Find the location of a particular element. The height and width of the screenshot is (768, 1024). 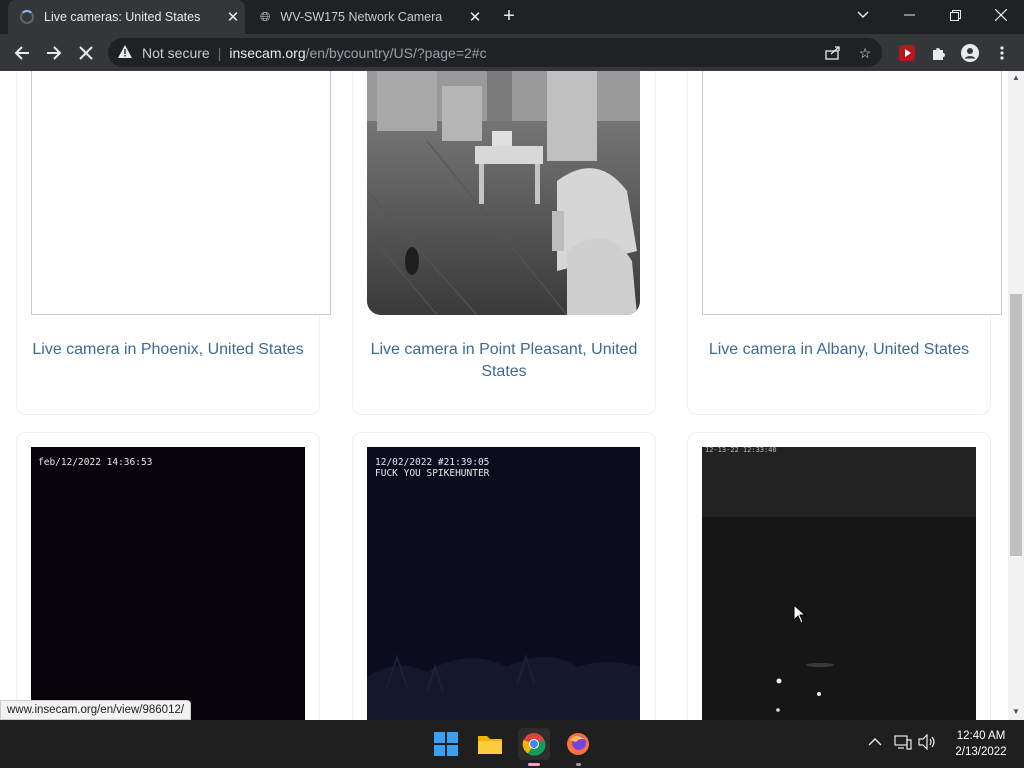

tab-search-button is located at coordinates (863, 15).